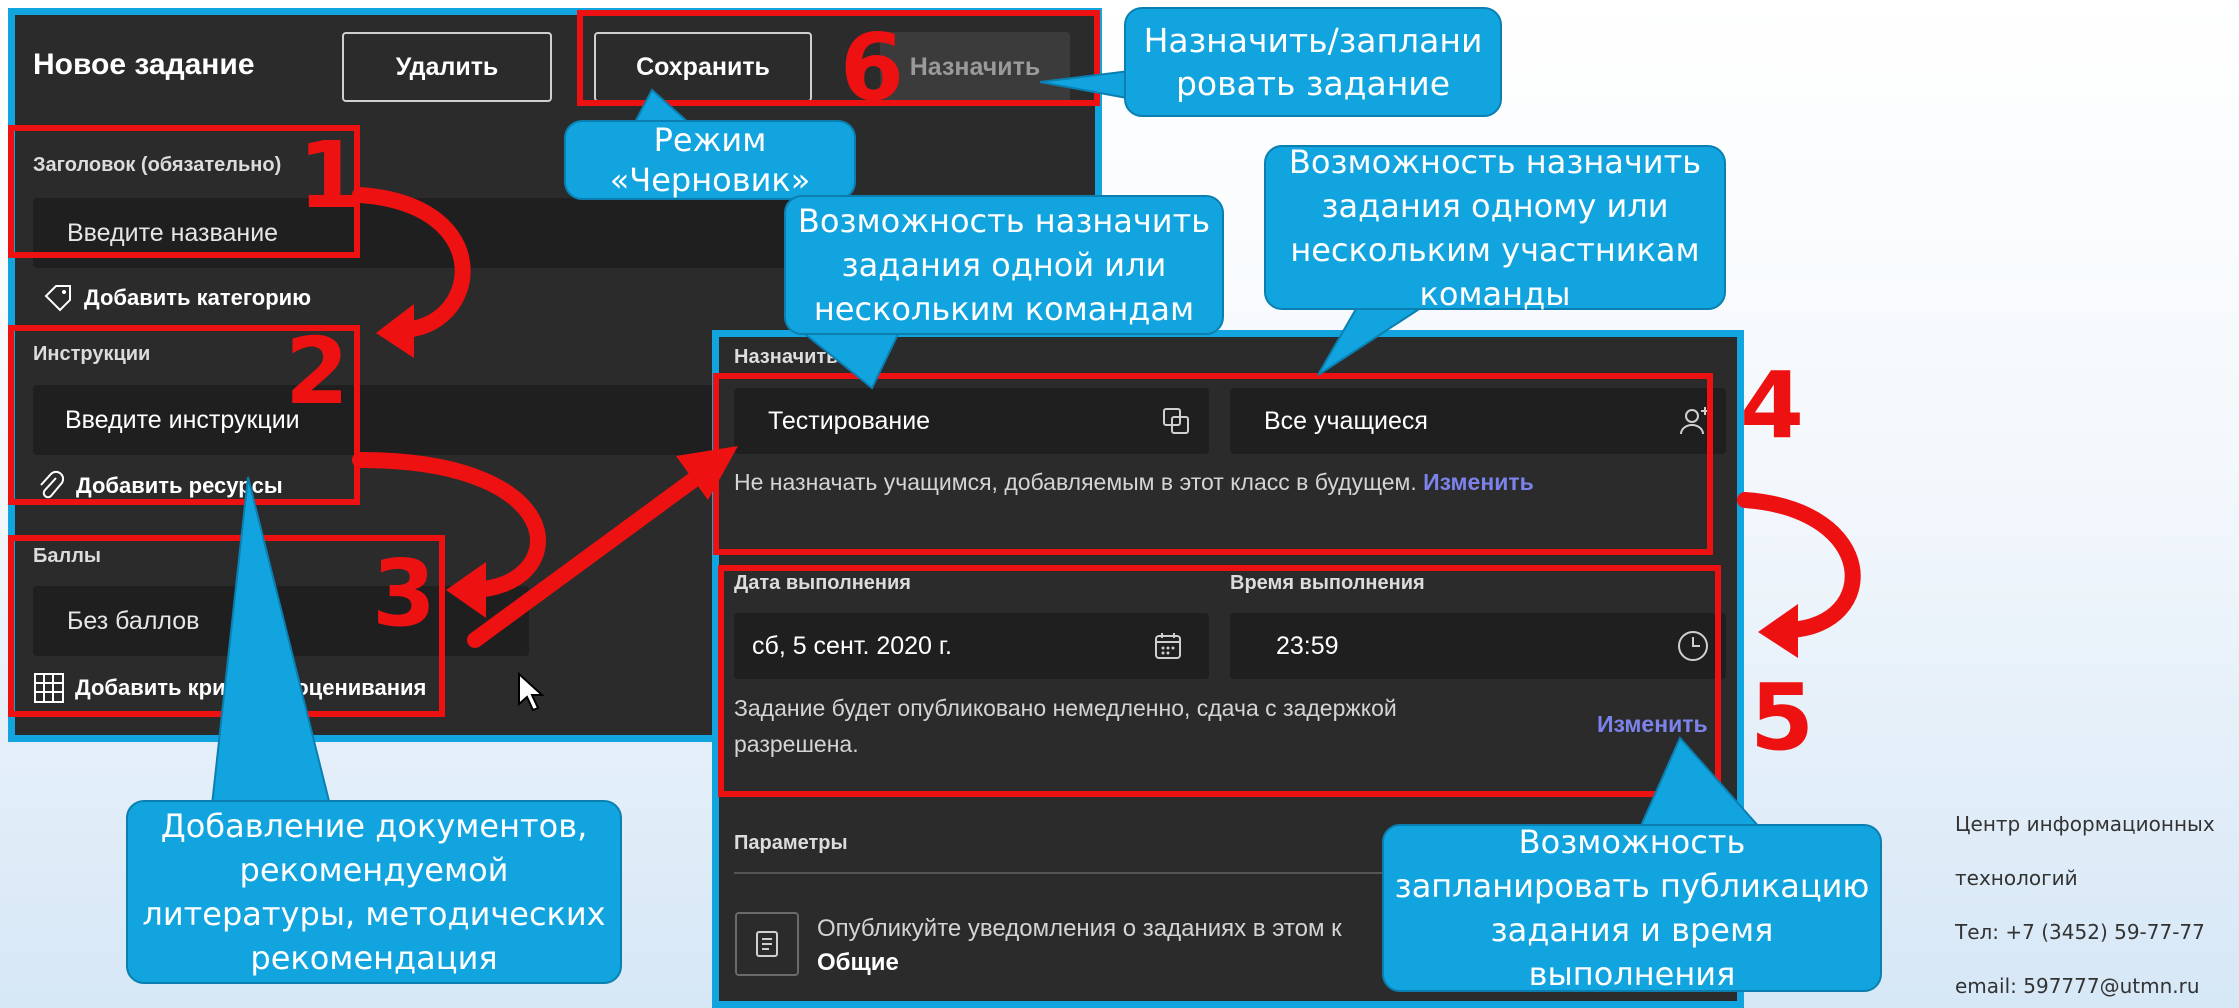  I want to click on callout-line: «Черновик», so click(710, 180).